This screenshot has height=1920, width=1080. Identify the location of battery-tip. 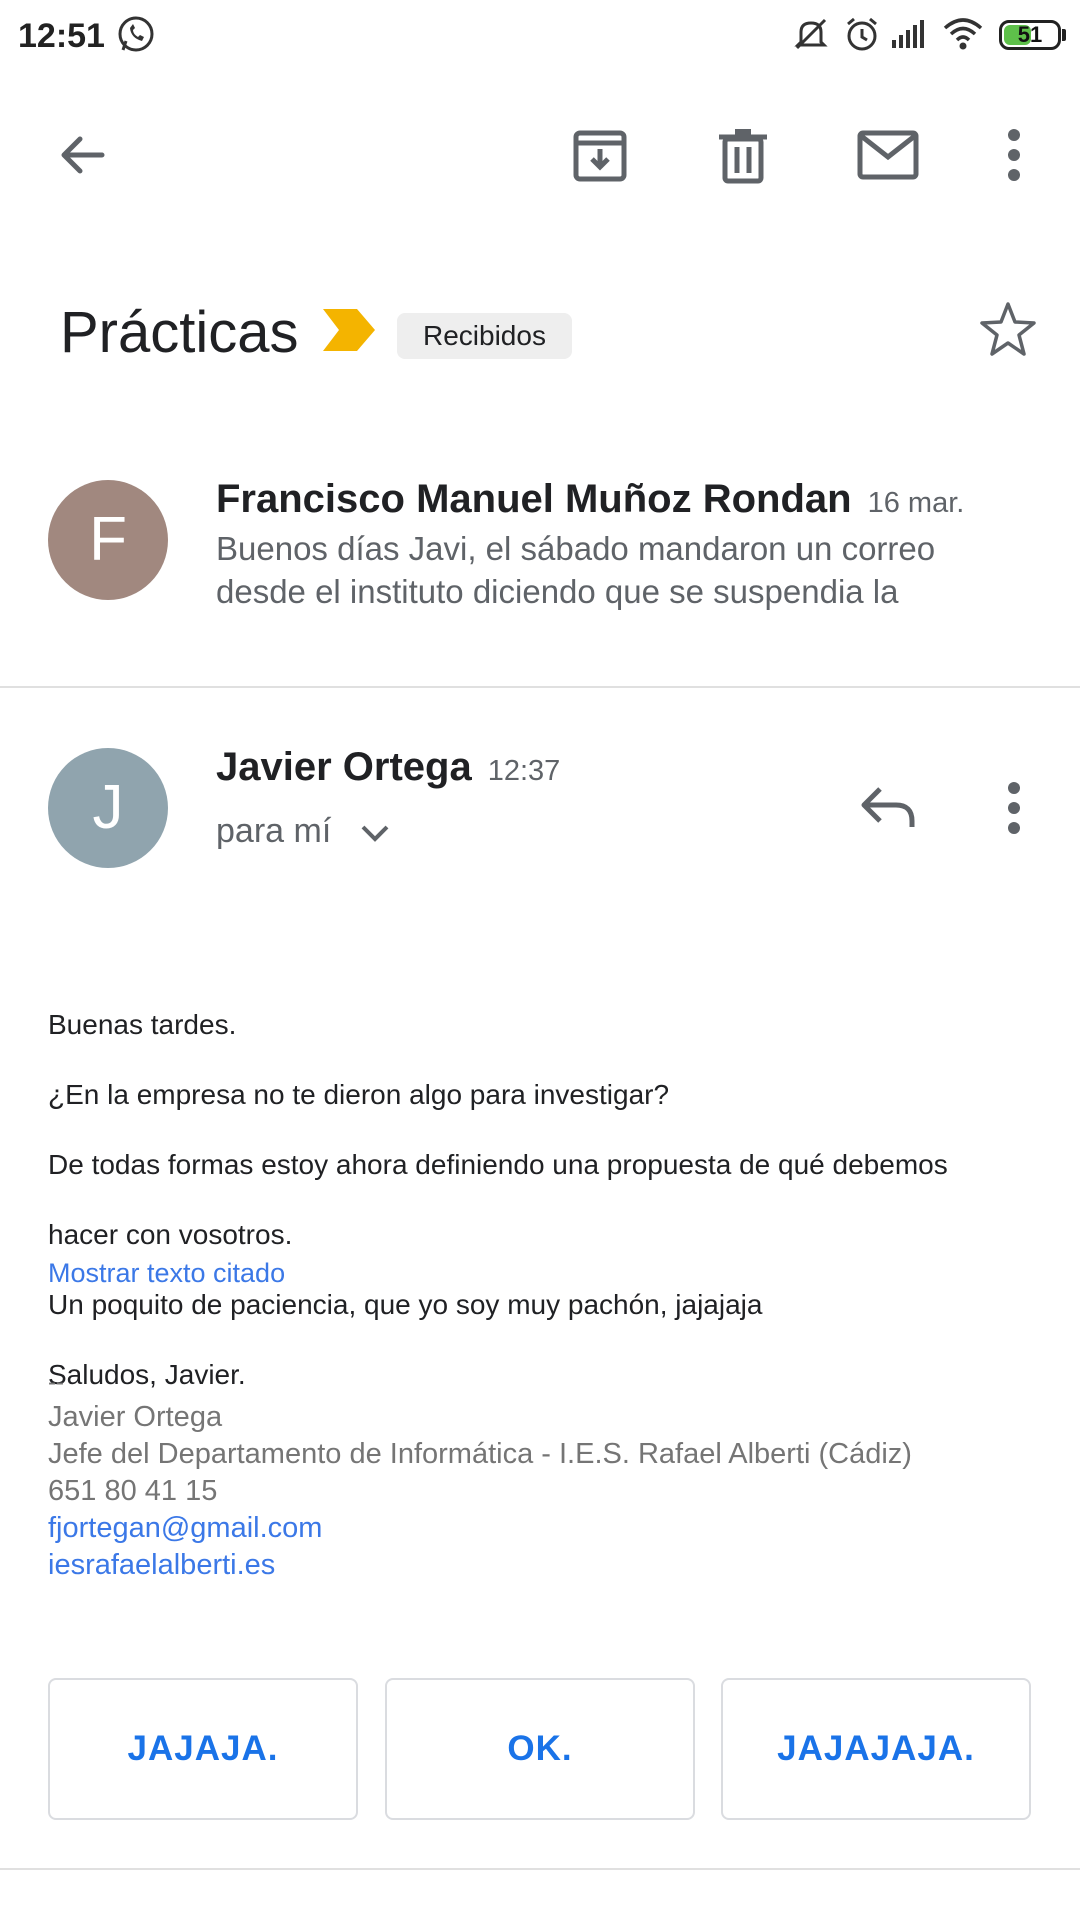
(1064, 35).